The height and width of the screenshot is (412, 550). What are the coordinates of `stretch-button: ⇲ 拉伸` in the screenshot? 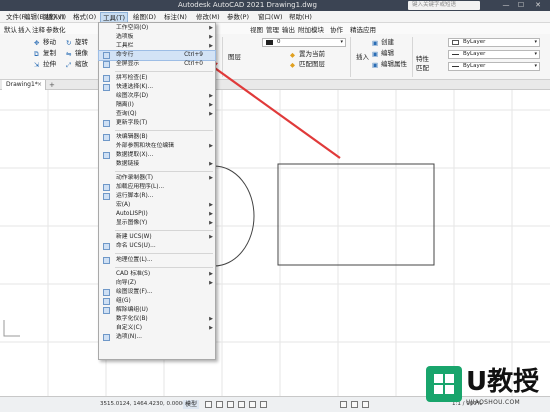 It's located at (45, 64).